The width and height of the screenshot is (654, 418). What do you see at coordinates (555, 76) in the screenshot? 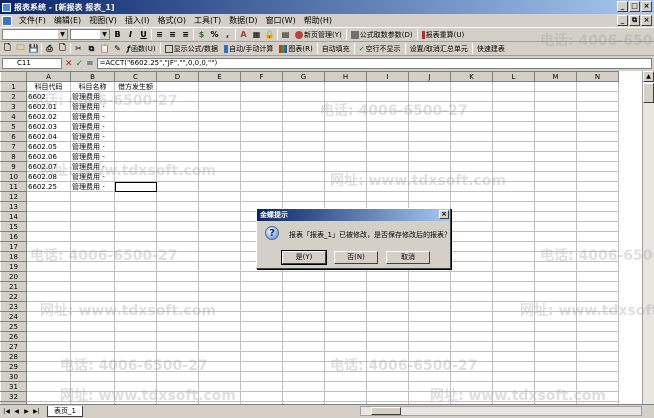
I see `column-header: M` at bounding box center [555, 76].